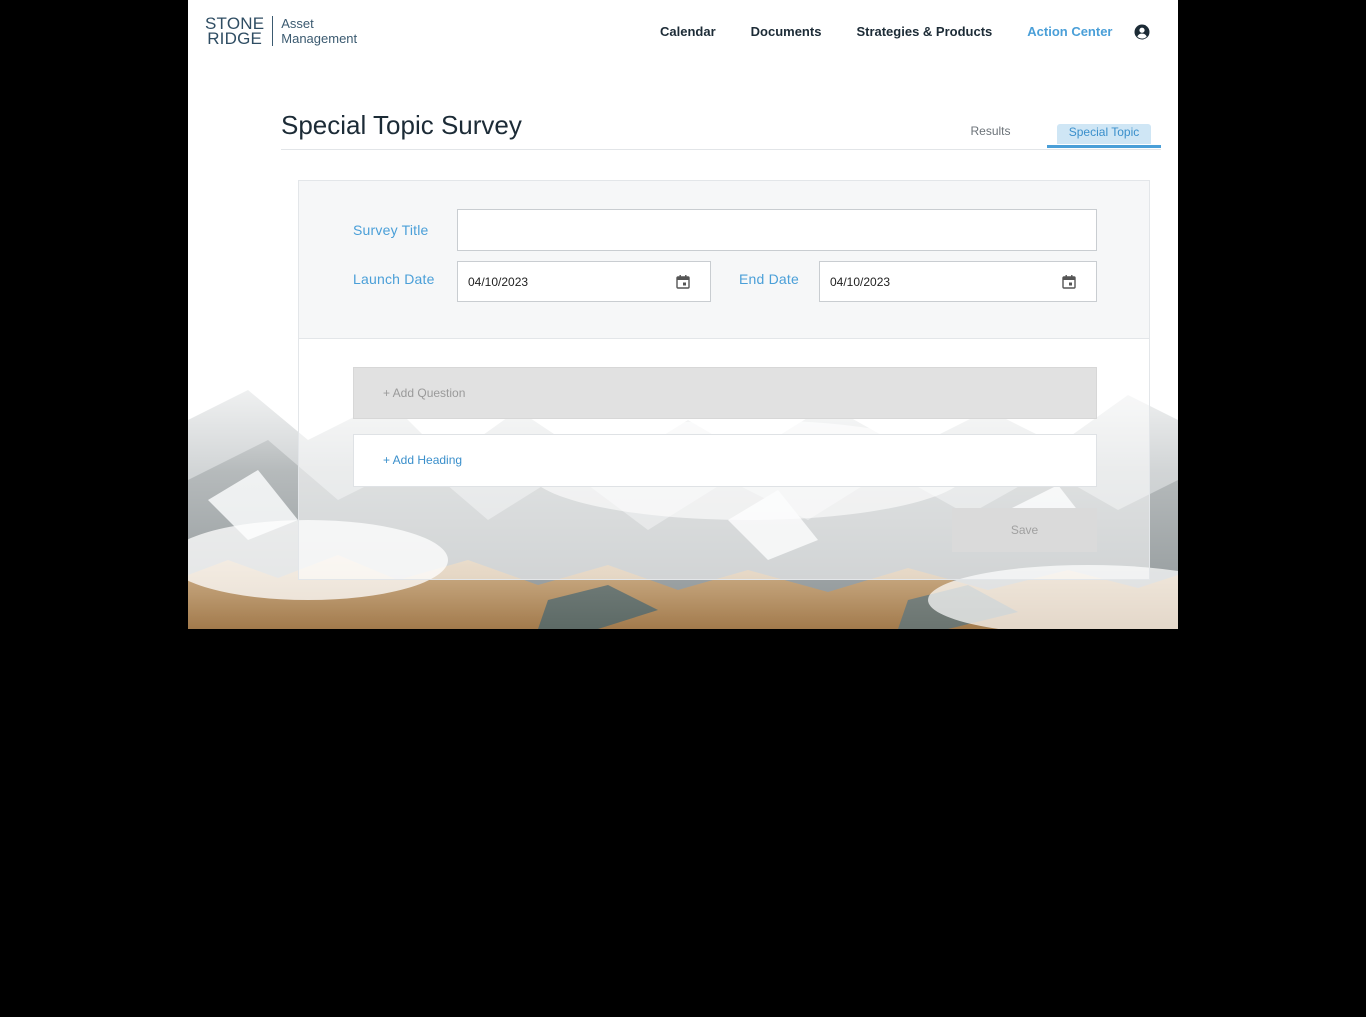 The height and width of the screenshot is (1017, 1366). Describe the element at coordinates (401, 125) in the screenshot. I see `page-title: Special Topic Survey` at that location.